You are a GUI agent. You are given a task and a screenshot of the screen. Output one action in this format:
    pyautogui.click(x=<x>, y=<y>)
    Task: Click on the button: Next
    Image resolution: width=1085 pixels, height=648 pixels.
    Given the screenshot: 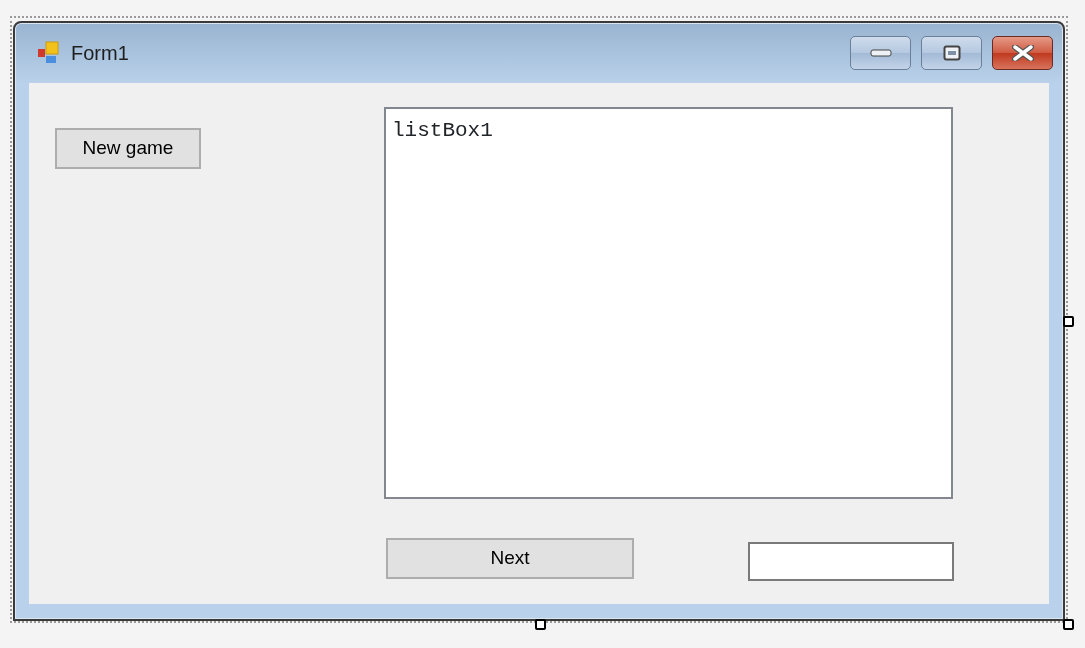 What is the action you would take?
    pyautogui.click(x=510, y=558)
    